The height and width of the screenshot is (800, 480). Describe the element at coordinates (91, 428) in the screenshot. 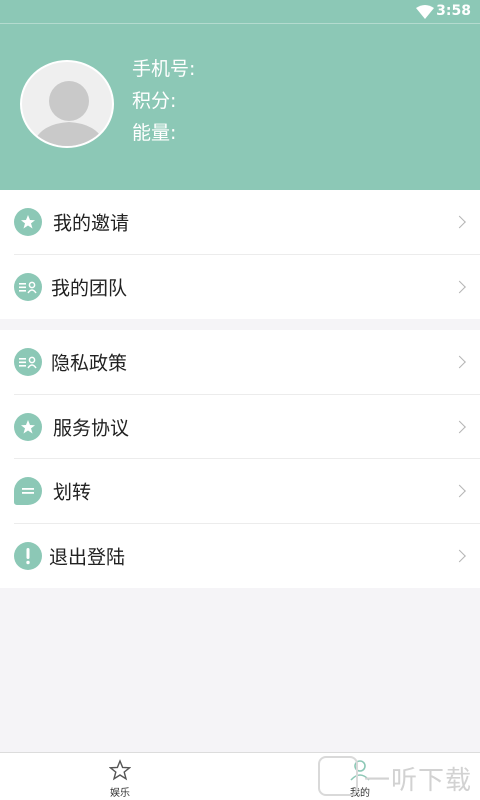

I see `menu-item-label: 服务协议` at that location.